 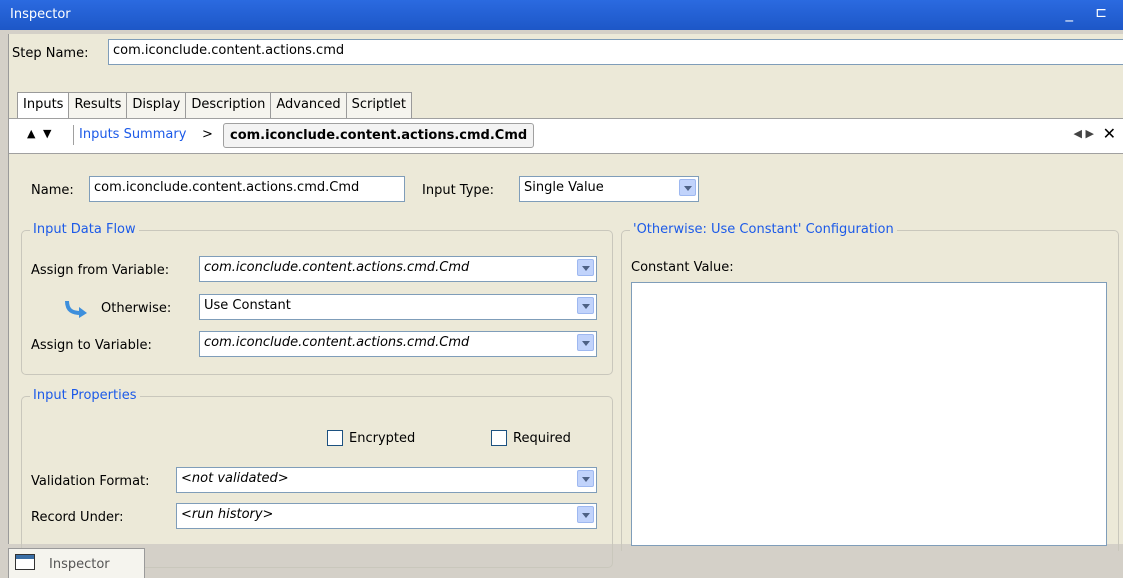 I want to click on input-type-label: Input Type:, so click(x=458, y=190).